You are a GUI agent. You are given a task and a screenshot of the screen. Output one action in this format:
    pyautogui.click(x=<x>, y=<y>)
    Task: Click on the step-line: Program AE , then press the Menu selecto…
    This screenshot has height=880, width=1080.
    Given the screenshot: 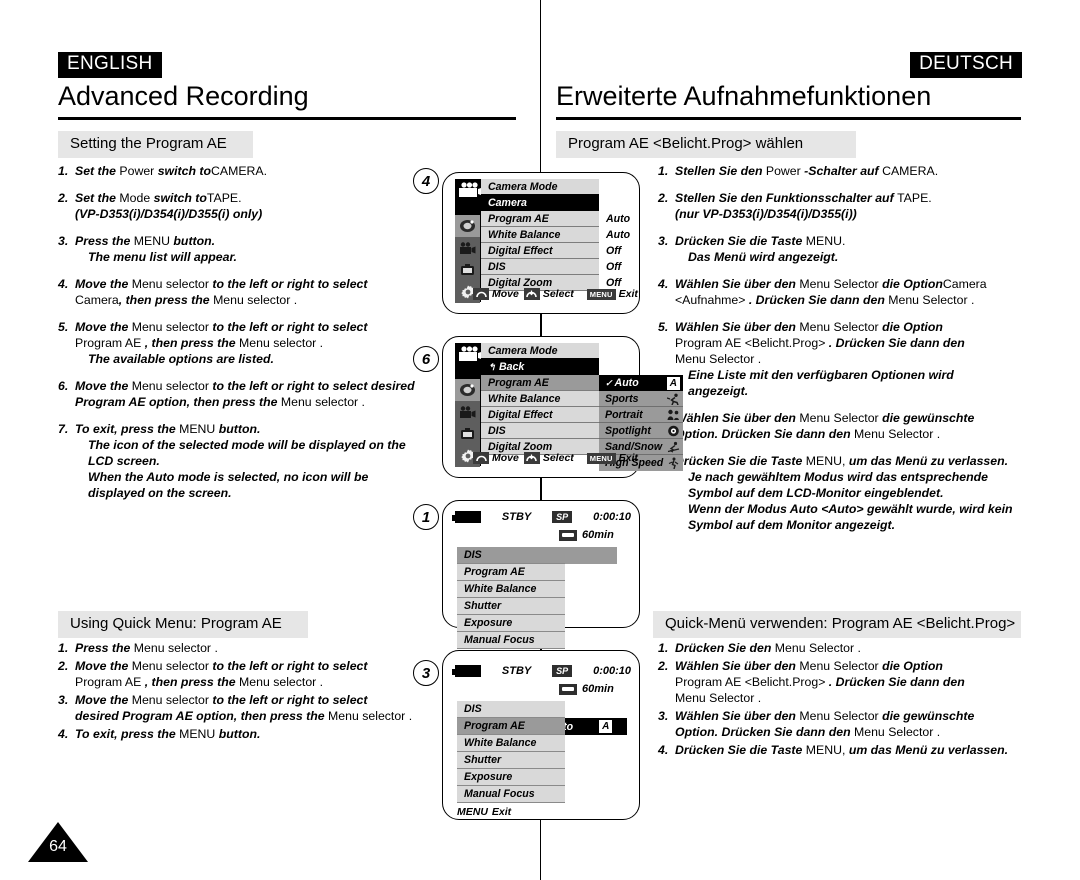 What is the action you would take?
    pyautogui.click(x=251, y=344)
    